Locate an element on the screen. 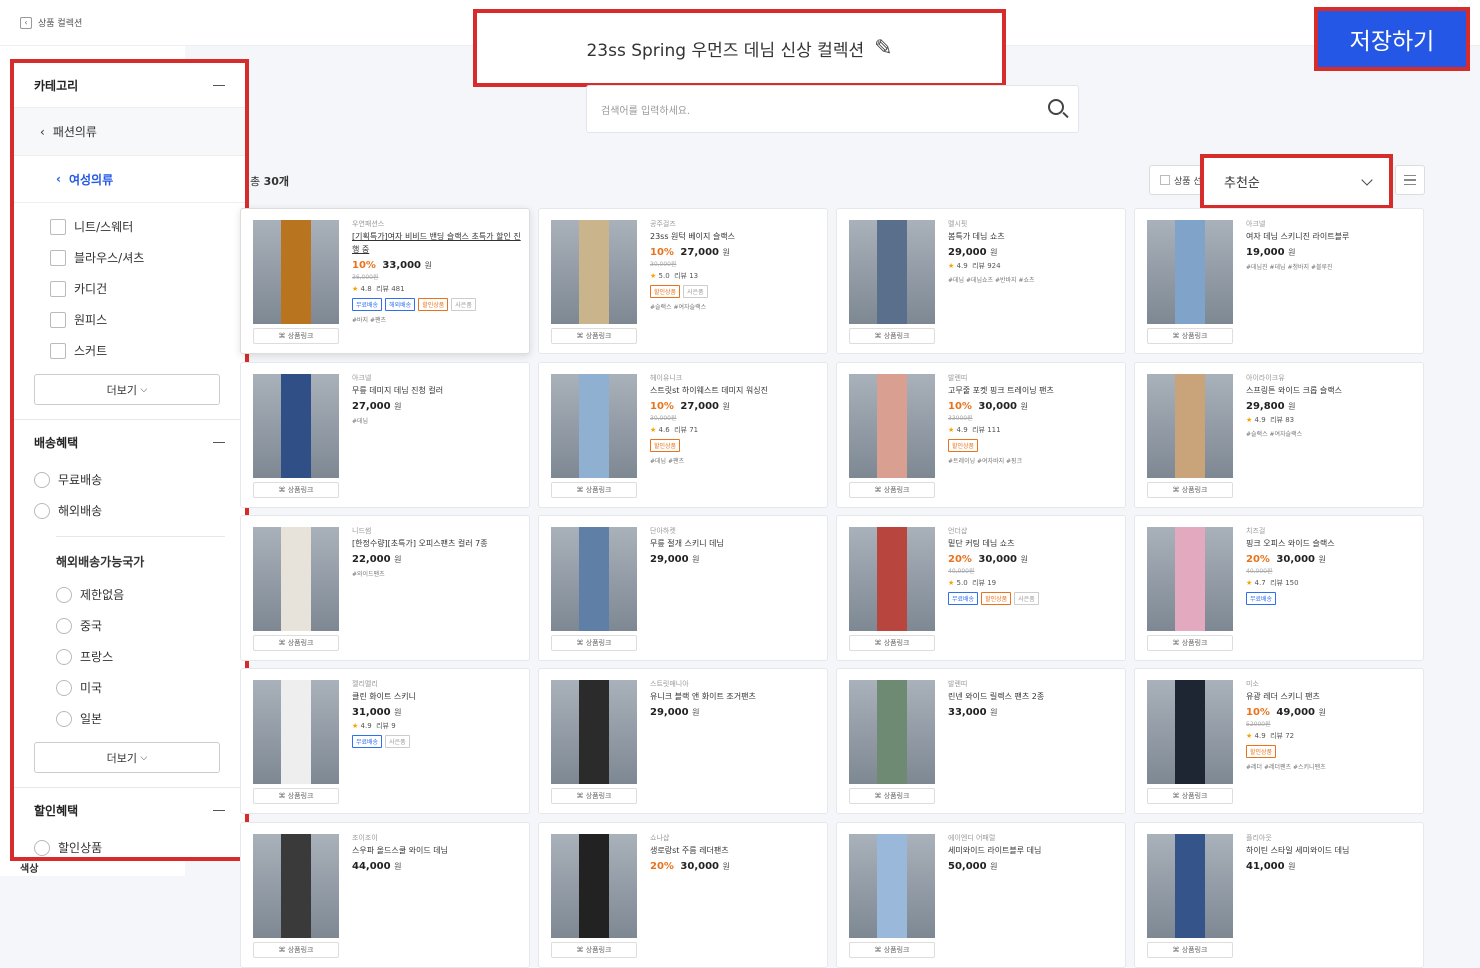 The image size is (1480, 968). sort-dropdown: 추천순 is located at coordinates (1296, 181).